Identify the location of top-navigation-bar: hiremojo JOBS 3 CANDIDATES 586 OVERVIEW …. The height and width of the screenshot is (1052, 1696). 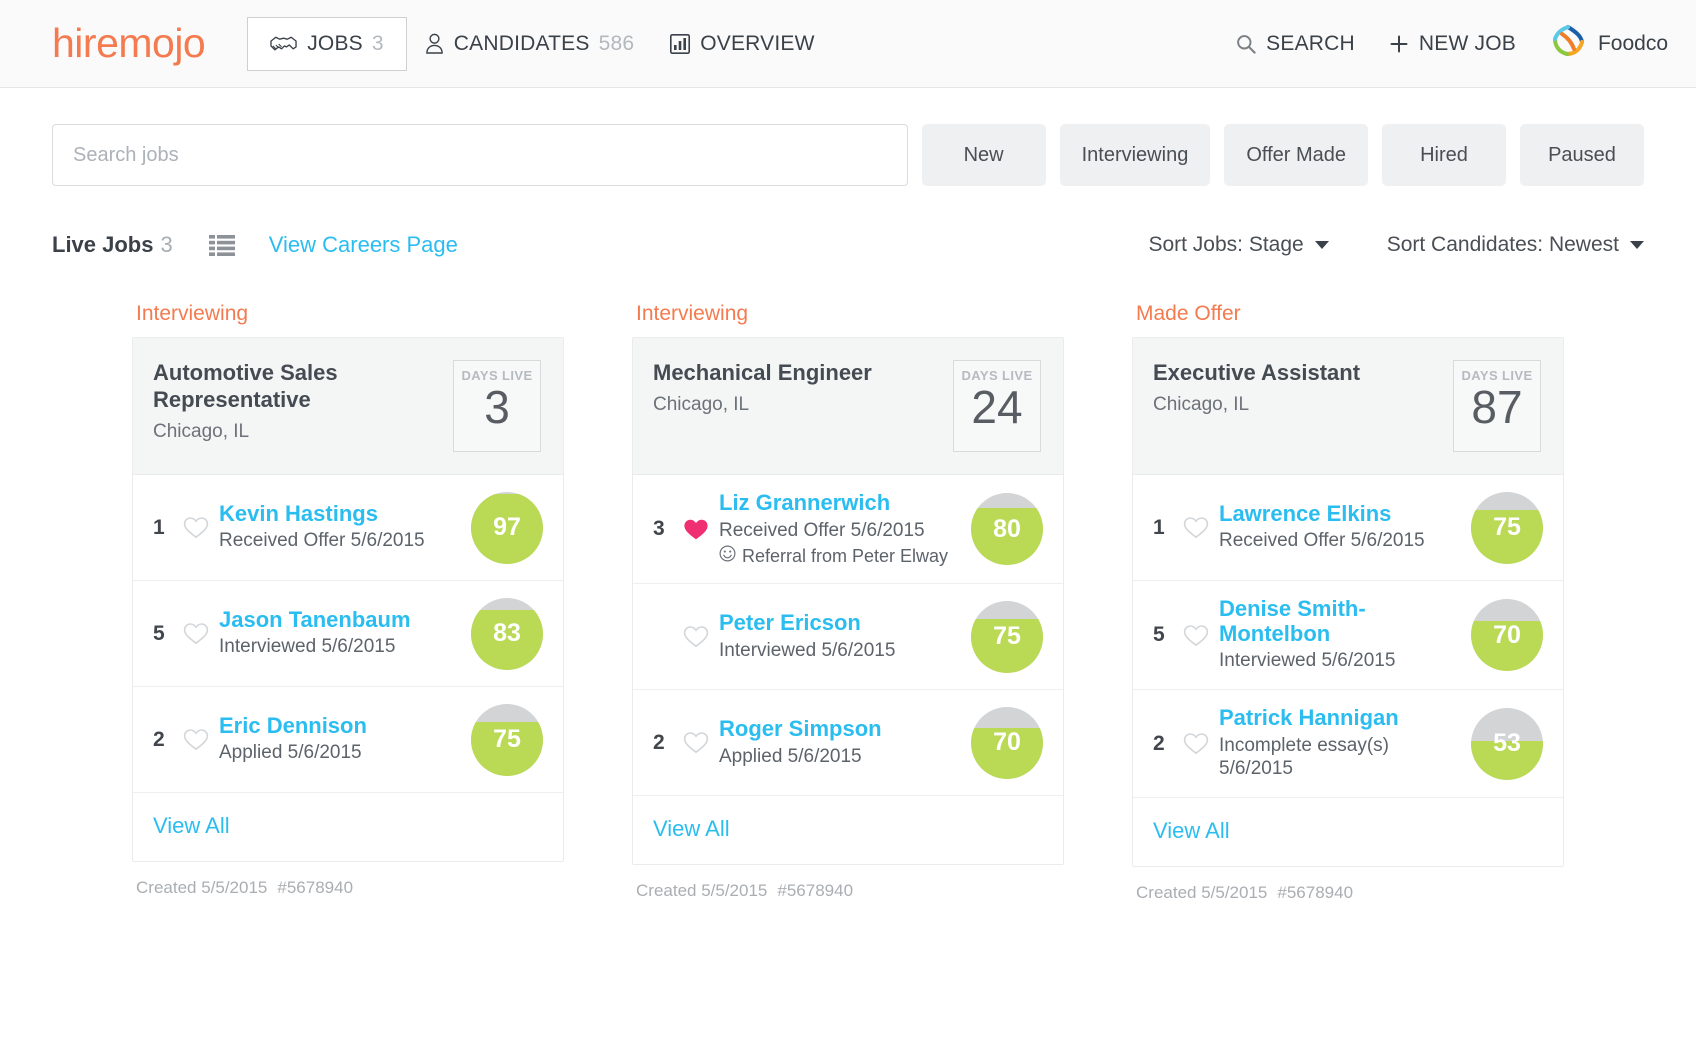
(848, 44).